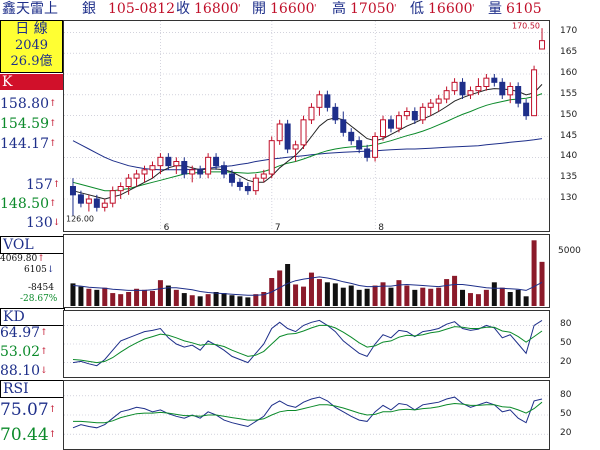 The image size is (600, 450). I want to click on month-label: 7, so click(278, 228).